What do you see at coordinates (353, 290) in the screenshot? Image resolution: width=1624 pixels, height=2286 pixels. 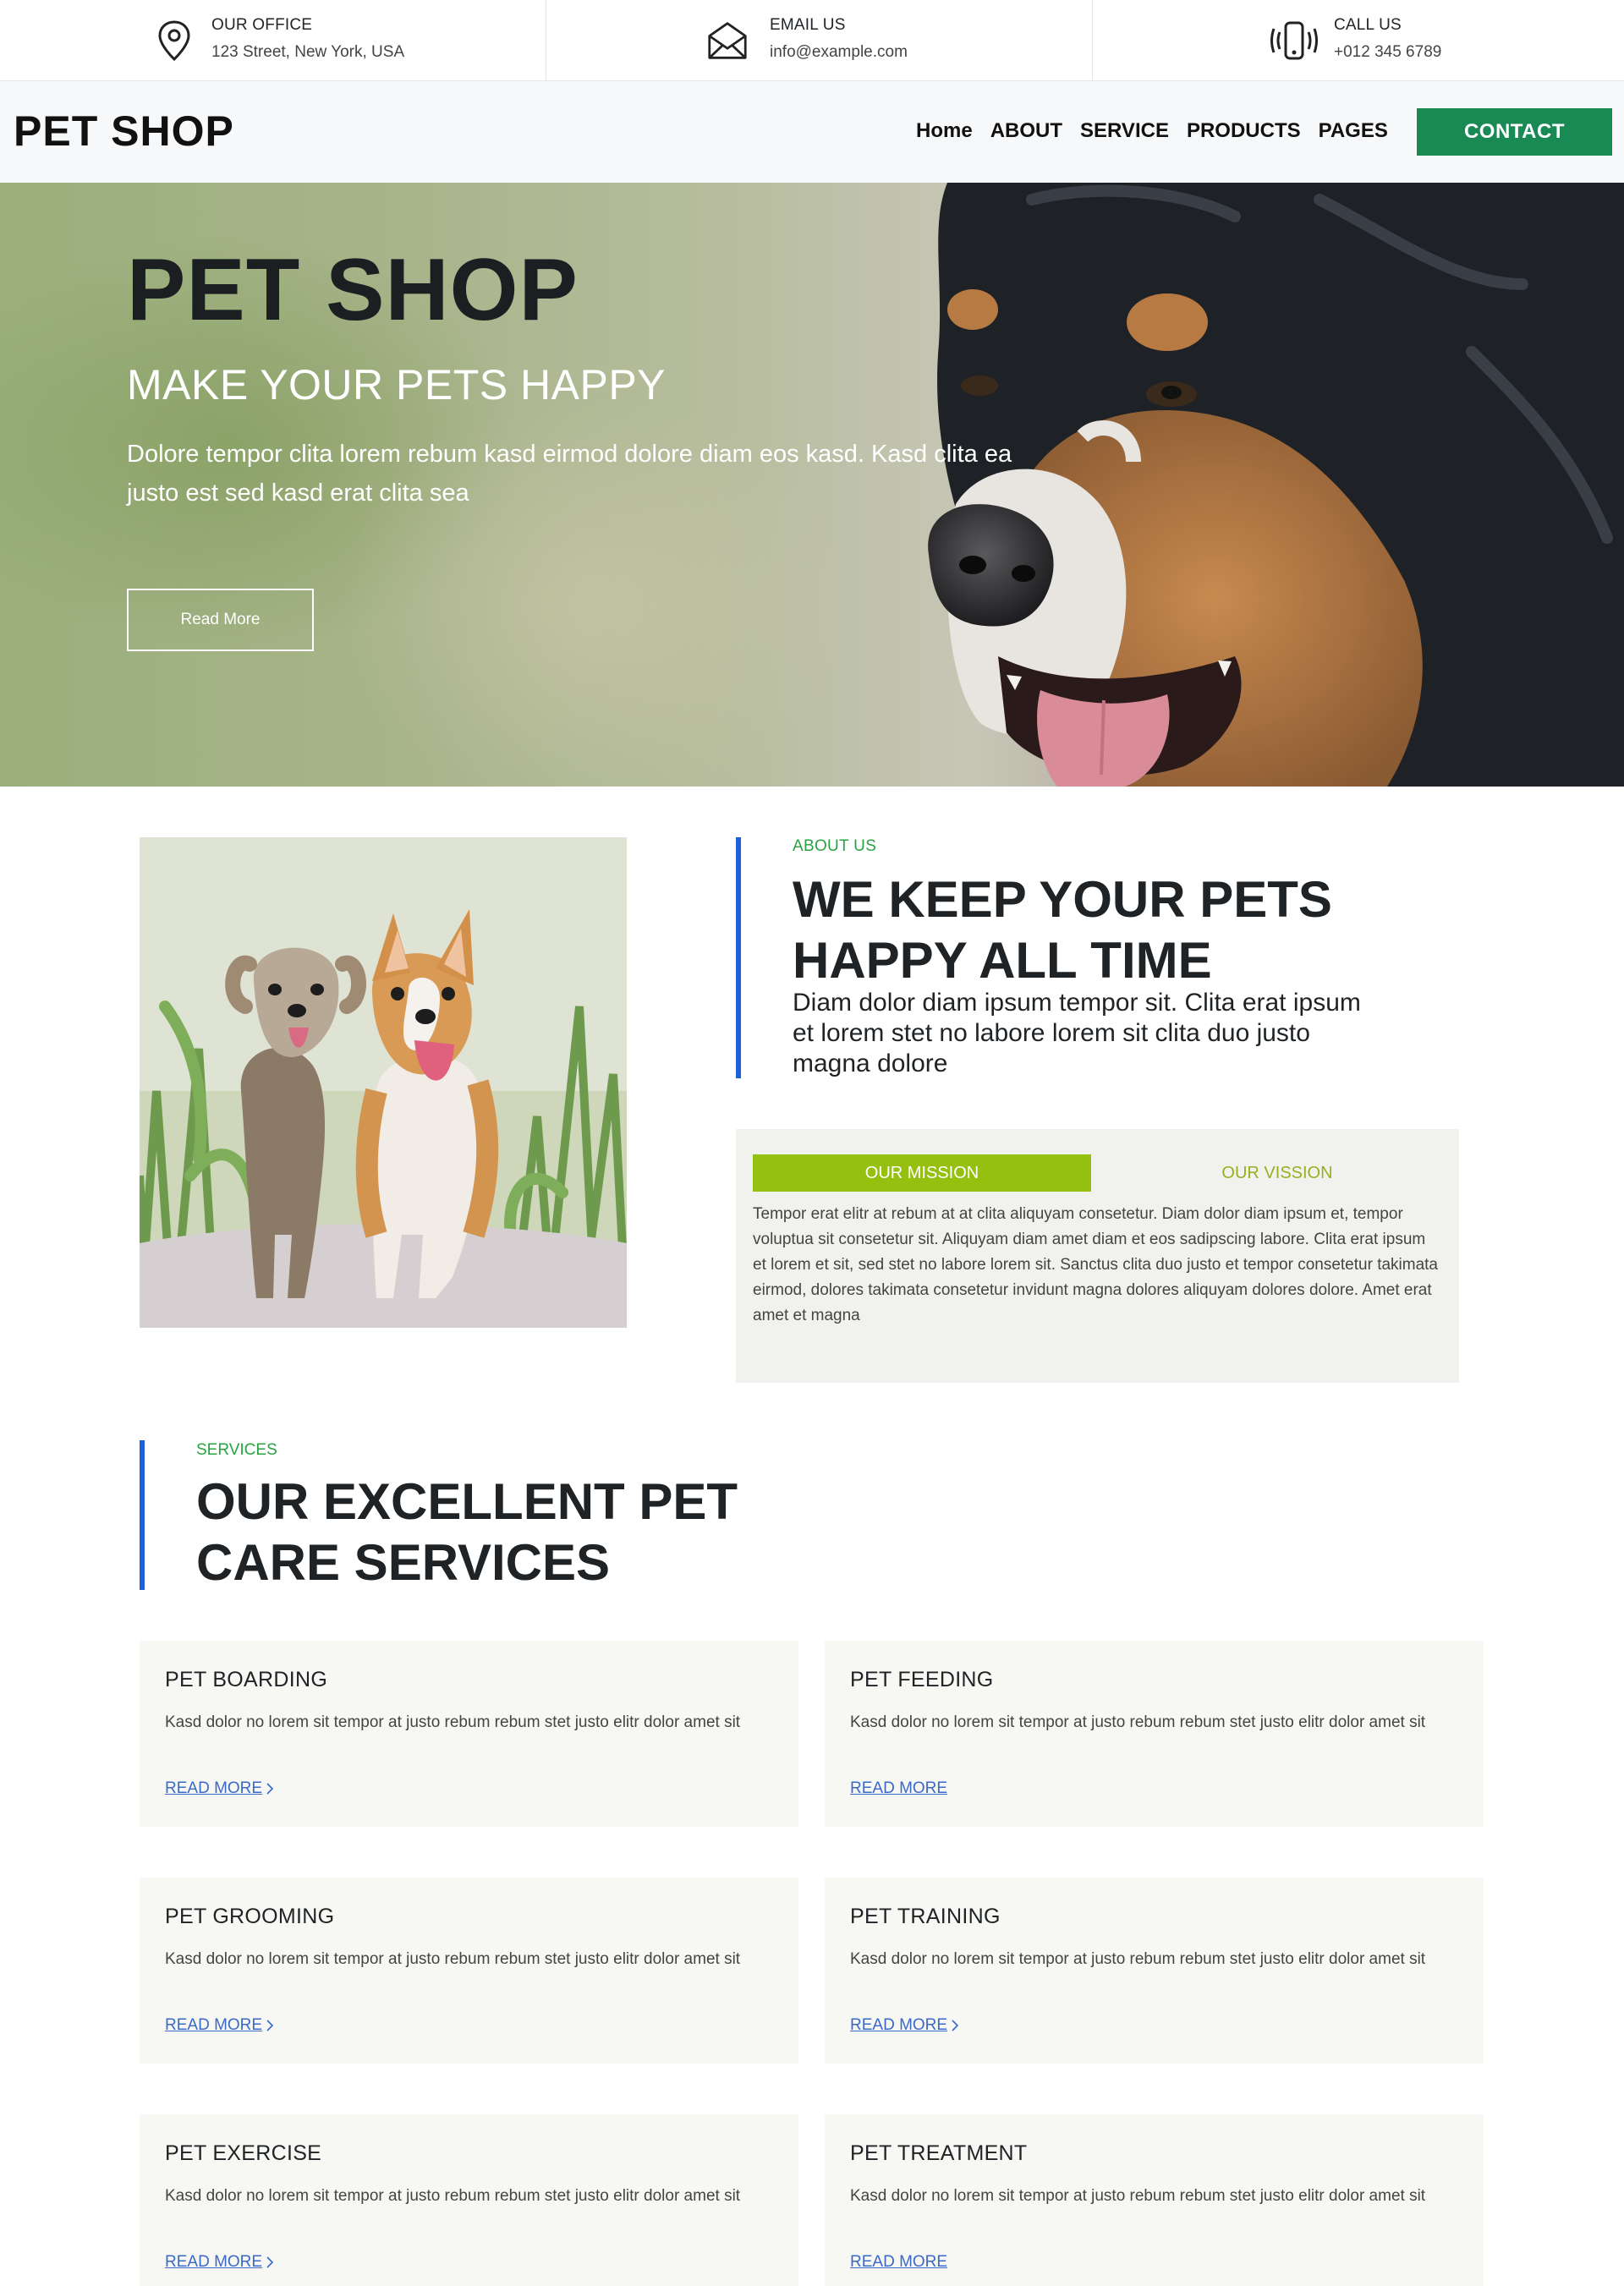 I see `hero-title: PET SHOP` at bounding box center [353, 290].